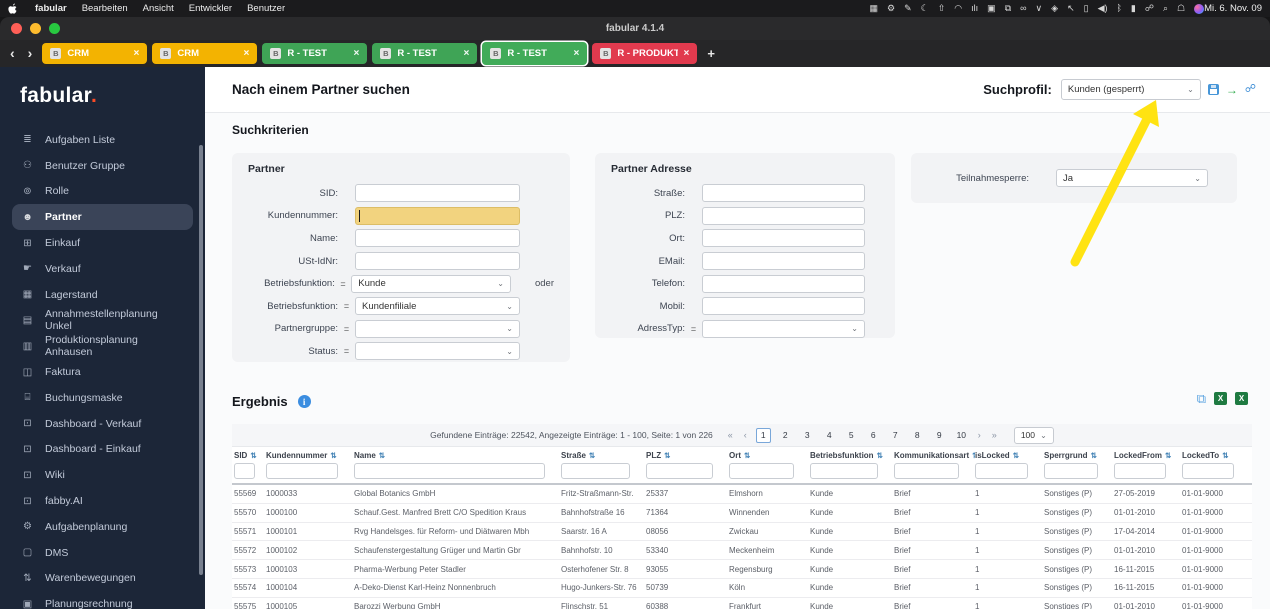  What do you see at coordinates (783, 215) in the screenshot?
I see `address-plz-input` at bounding box center [783, 215].